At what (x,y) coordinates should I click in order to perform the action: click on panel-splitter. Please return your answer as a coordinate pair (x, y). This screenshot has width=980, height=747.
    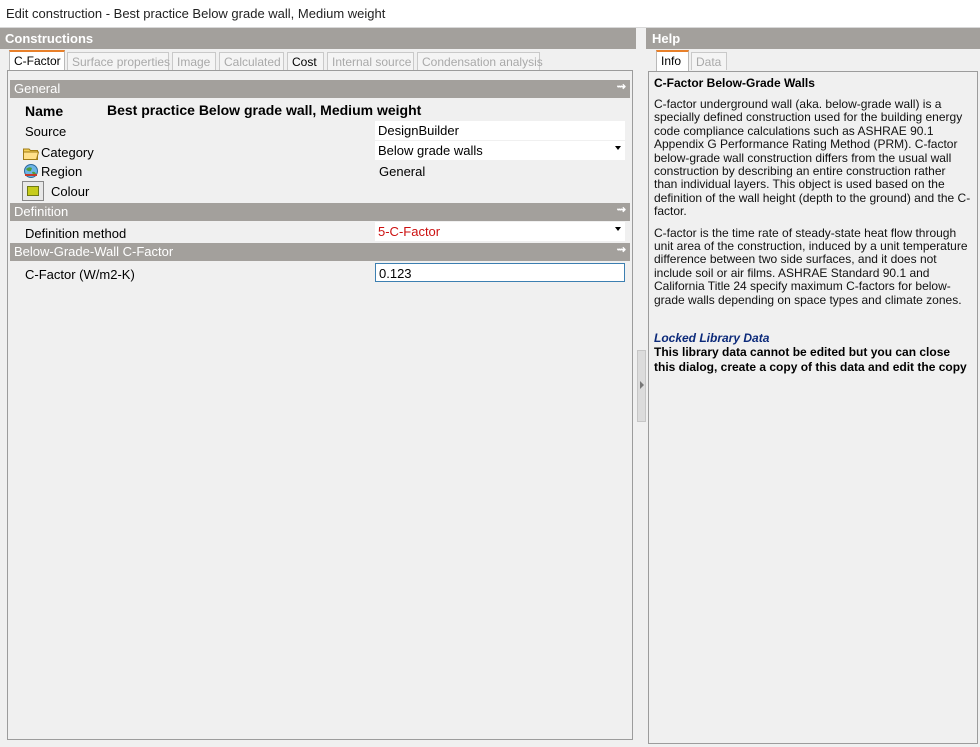
    Looking at the image, I should click on (641, 387).